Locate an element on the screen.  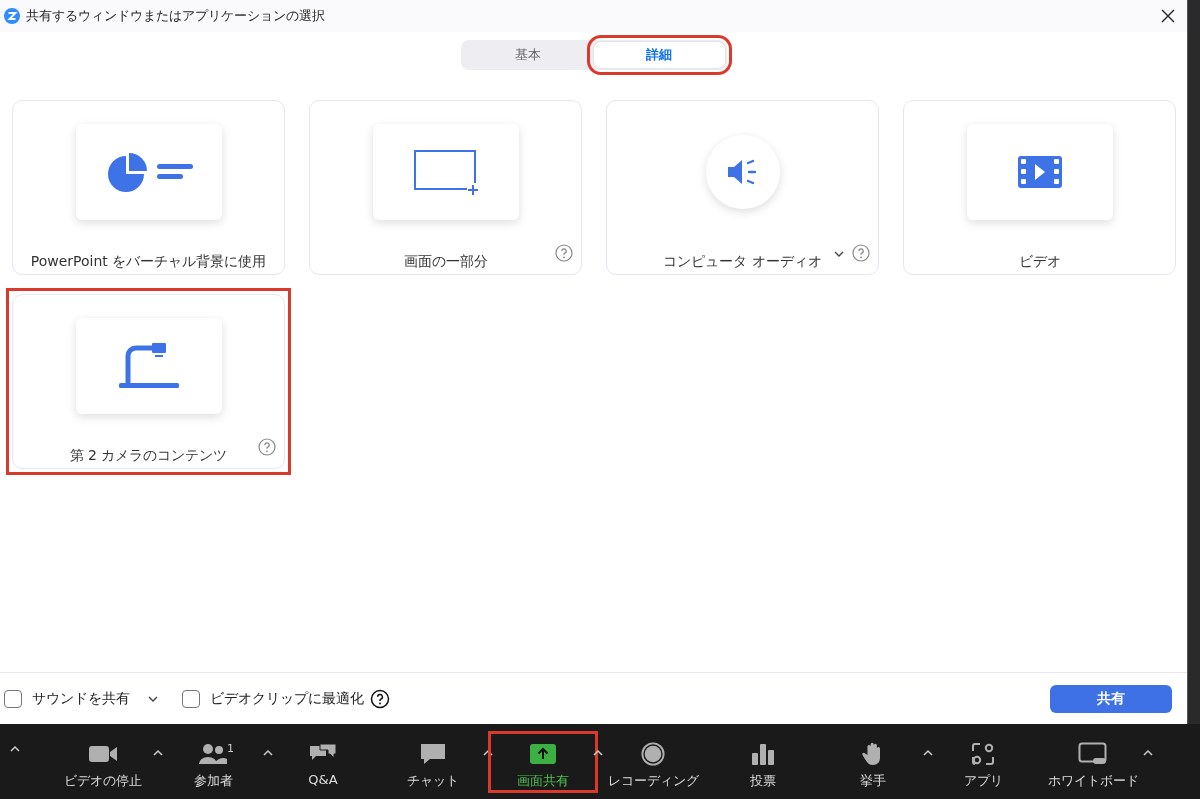
toolbar-button: 投票 is located at coordinates (763, 765).